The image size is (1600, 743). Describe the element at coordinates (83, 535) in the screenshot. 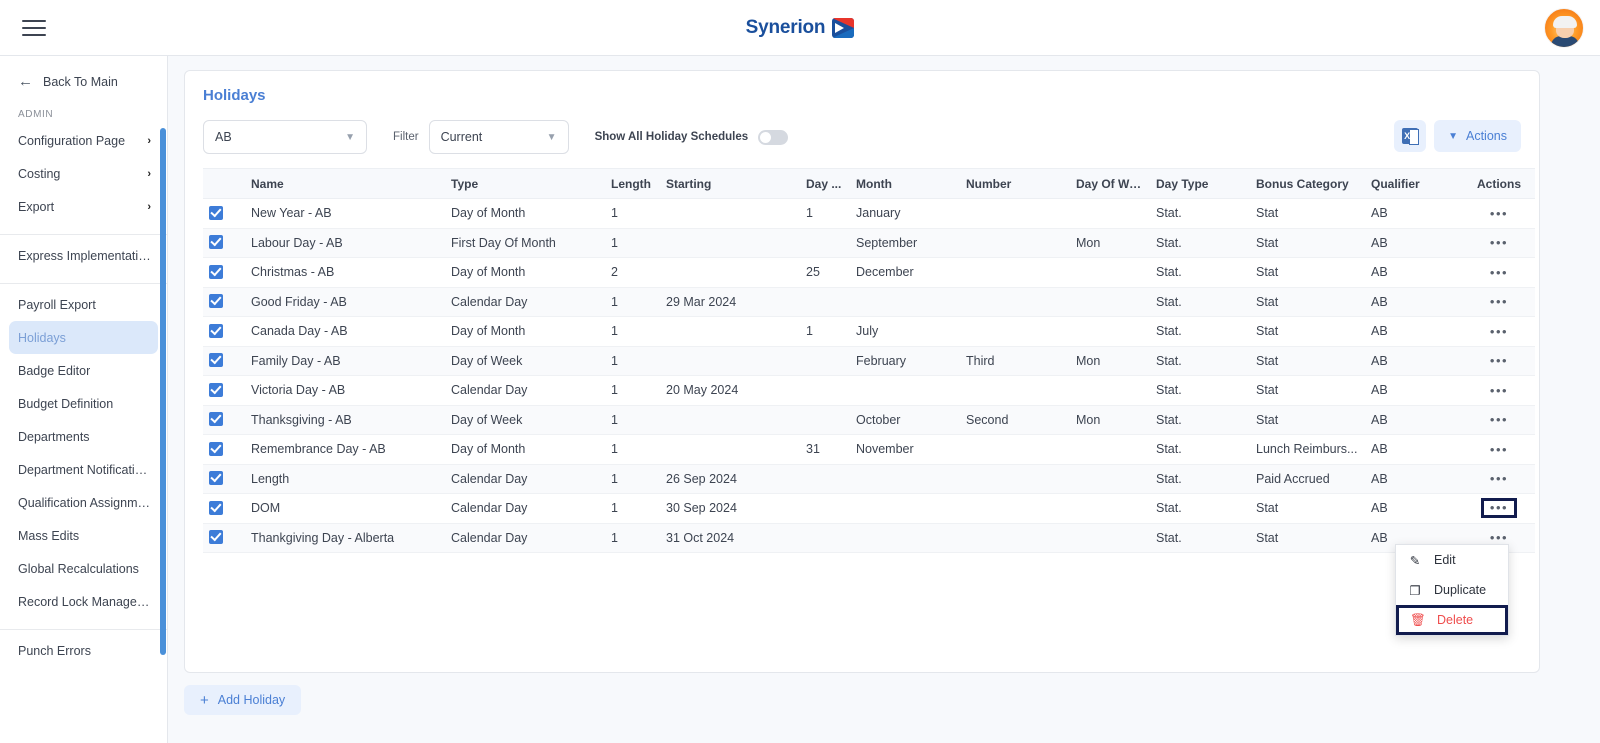

I see `sidebar-item-mass-edits: Mass Edits` at that location.